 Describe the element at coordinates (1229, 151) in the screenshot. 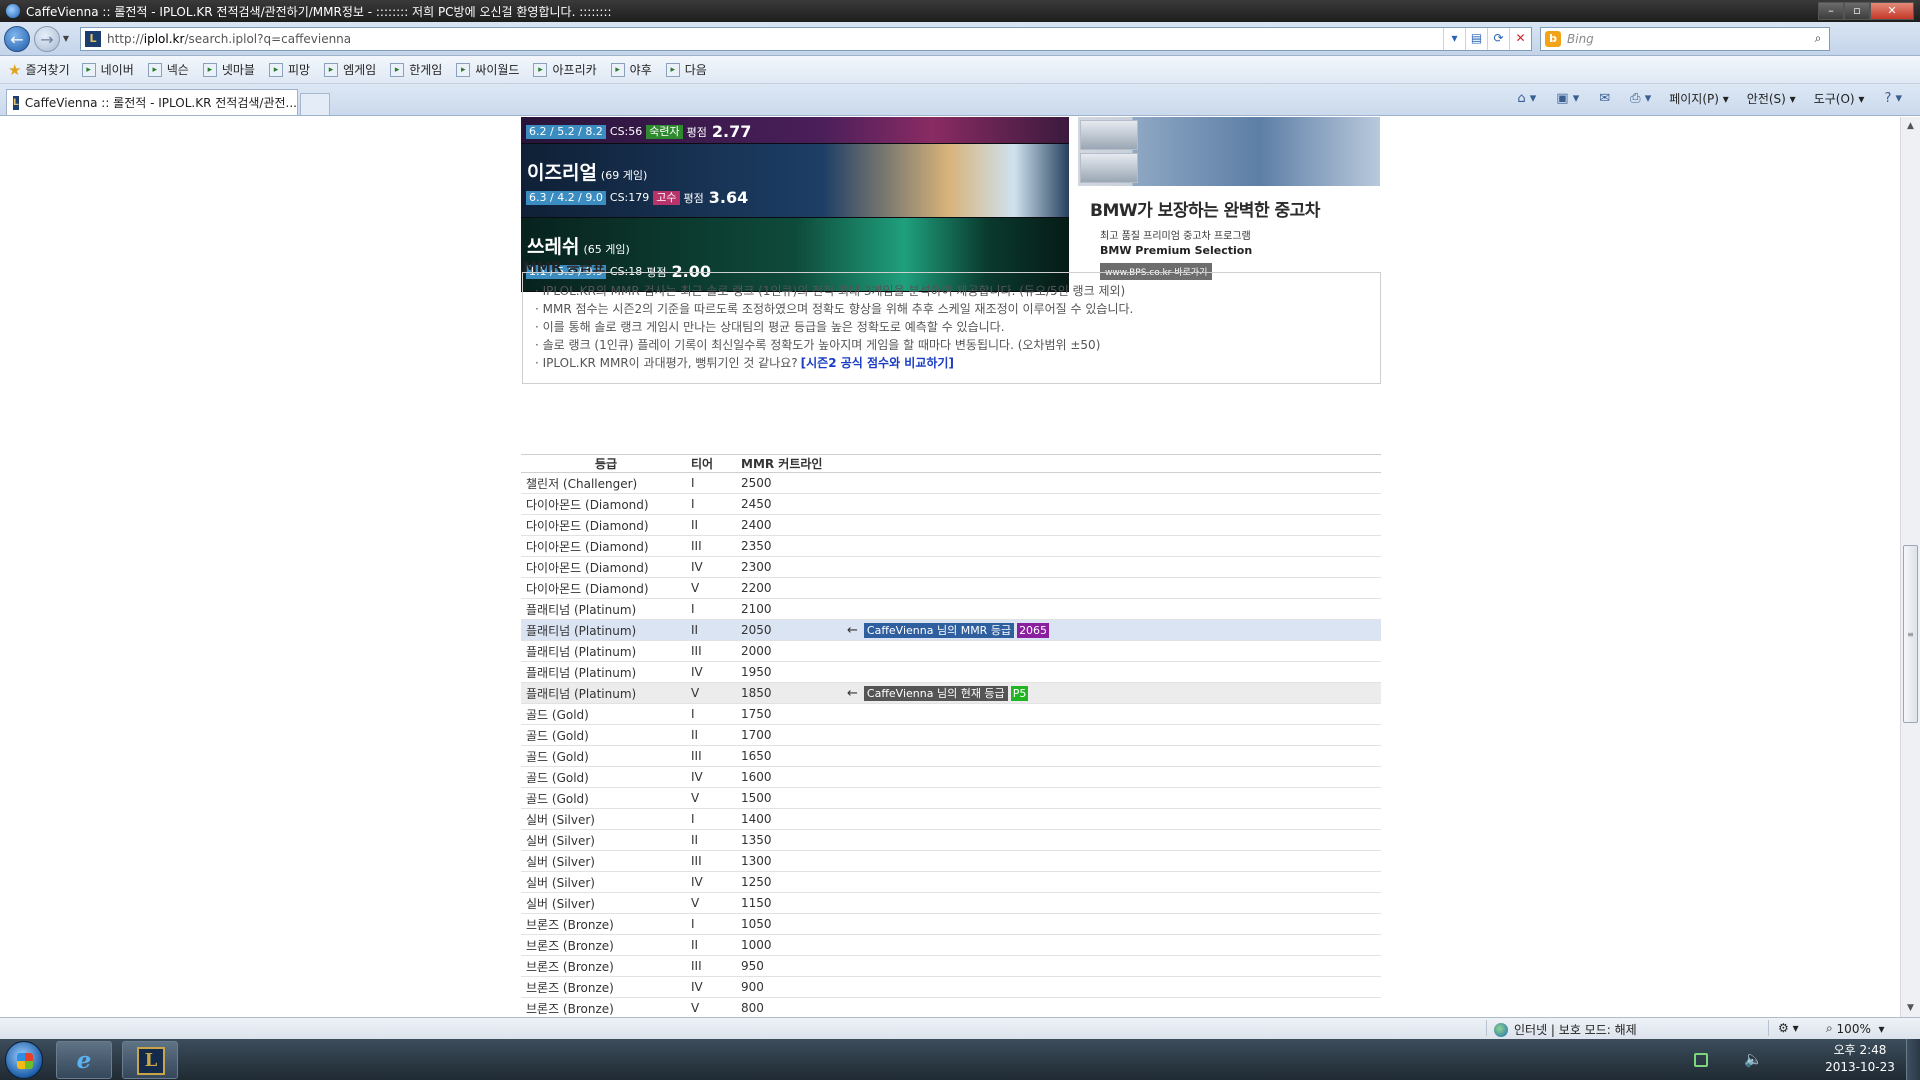

I see `ad-image` at that location.